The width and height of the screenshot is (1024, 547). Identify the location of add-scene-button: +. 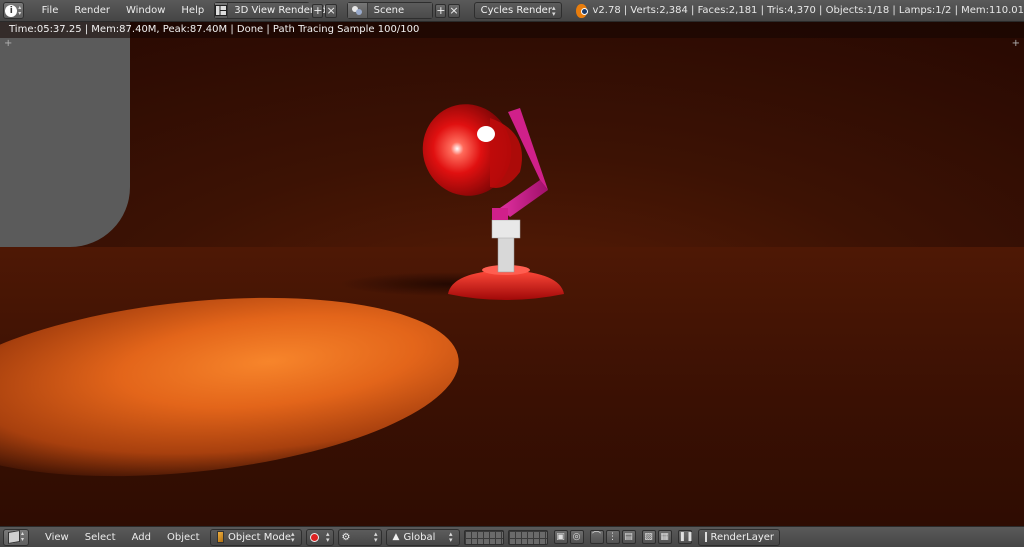
(441, 10).